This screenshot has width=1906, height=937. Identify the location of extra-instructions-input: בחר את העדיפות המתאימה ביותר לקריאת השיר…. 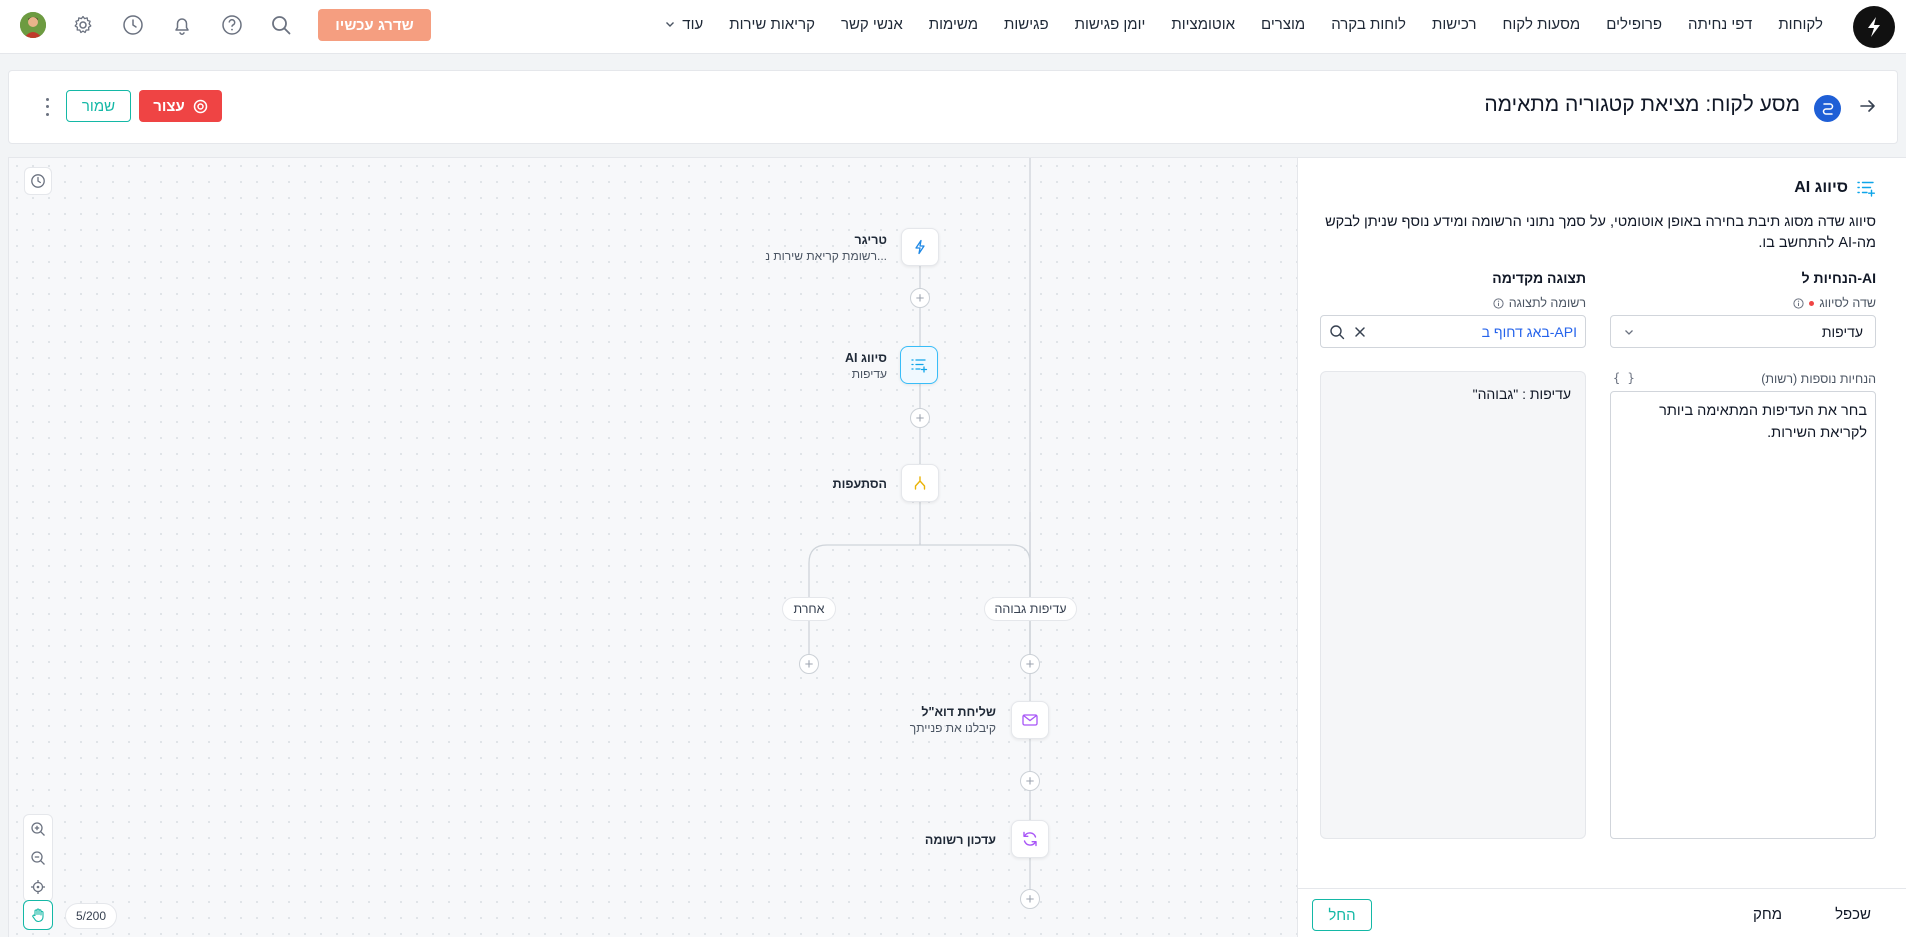
(1743, 615).